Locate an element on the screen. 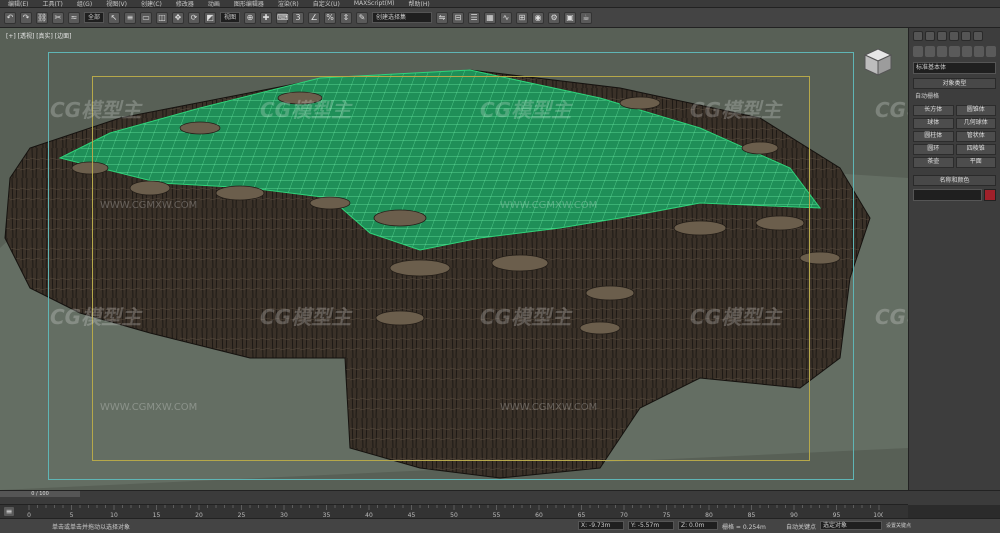  angle-snap-icon: ∠ is located at coordinates (314, 17).